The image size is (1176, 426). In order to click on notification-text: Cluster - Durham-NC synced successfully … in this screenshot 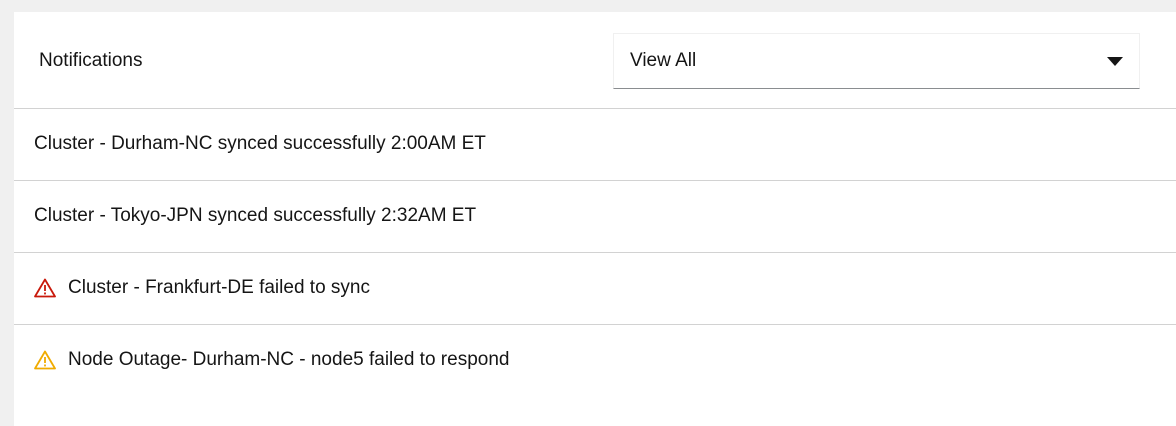, I will do `click(260, 143)`.